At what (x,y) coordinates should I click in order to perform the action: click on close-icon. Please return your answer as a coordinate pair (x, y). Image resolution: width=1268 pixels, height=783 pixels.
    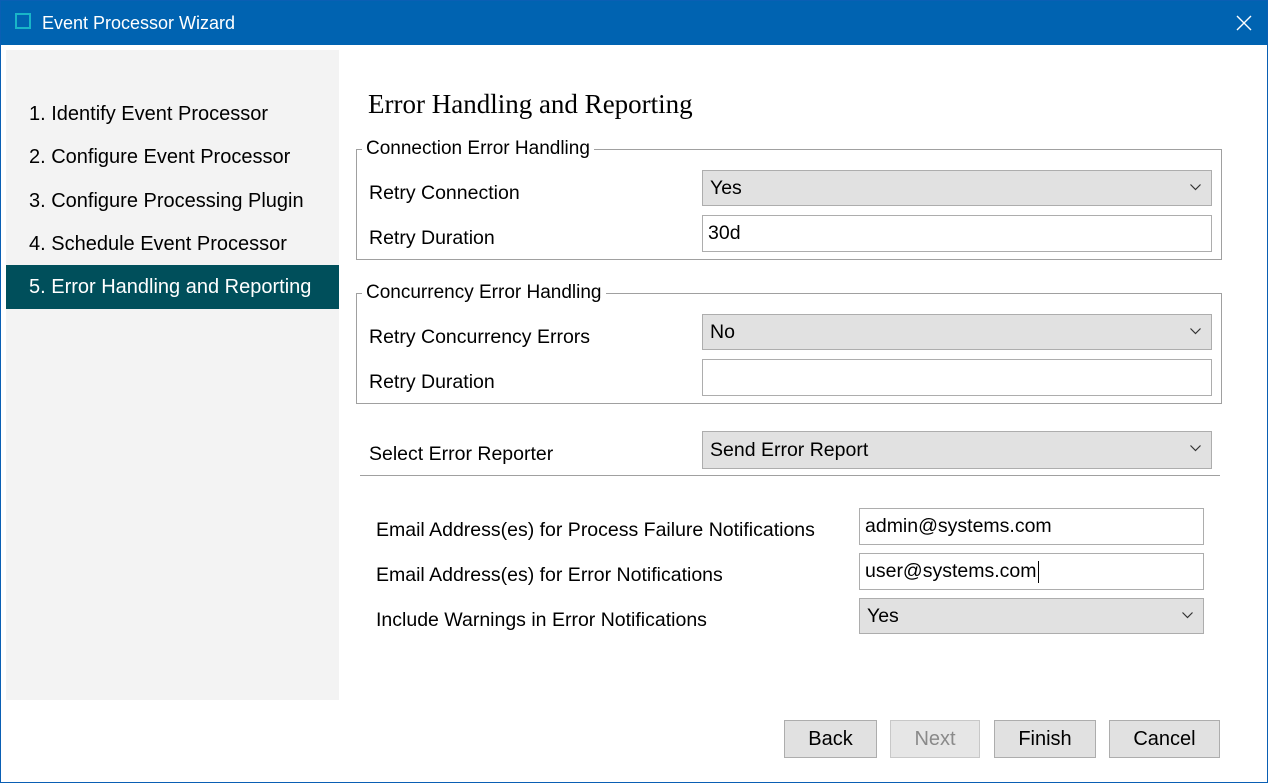
    Looking at the image, I should click on (1244, 23).